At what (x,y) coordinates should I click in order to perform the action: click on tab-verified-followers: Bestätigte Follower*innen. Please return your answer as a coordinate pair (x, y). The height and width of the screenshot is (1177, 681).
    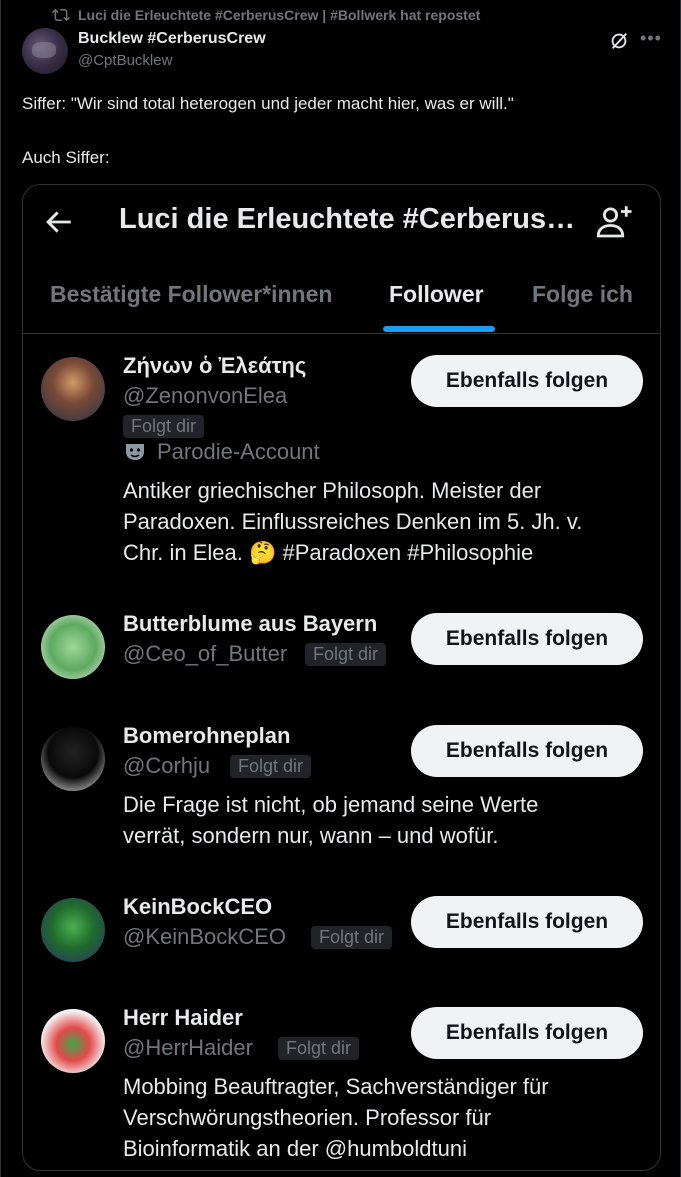
    Looking at the image, I should click on (191, 294).